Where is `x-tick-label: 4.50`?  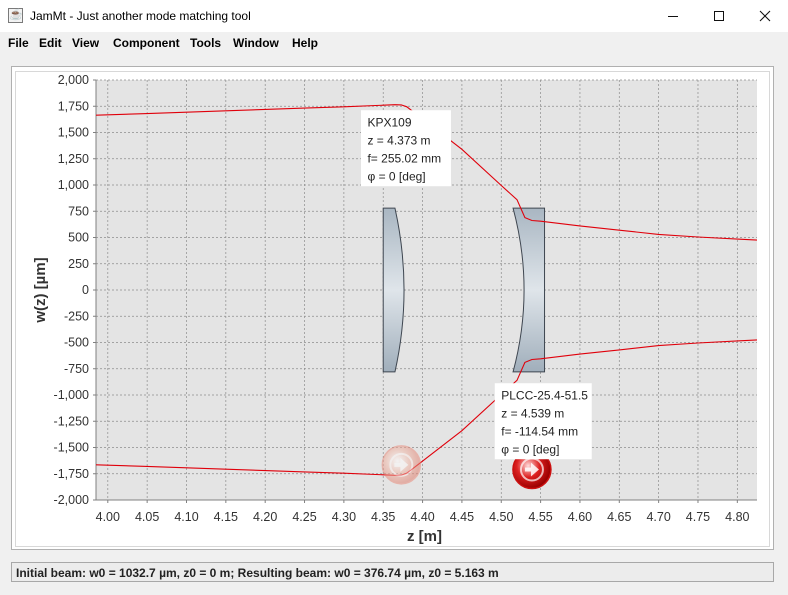
x-tick-label: 4.50 is located at coordinates (501, 517).